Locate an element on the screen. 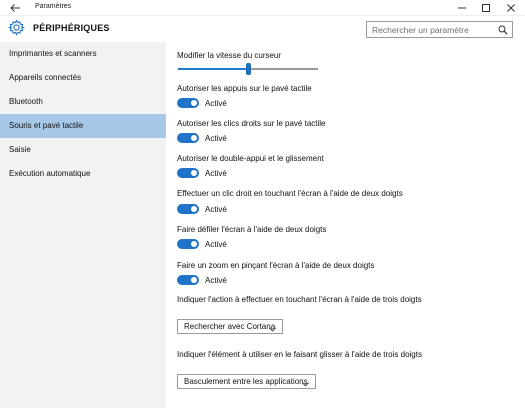  gear-icon is located at coordinates (16, 27).